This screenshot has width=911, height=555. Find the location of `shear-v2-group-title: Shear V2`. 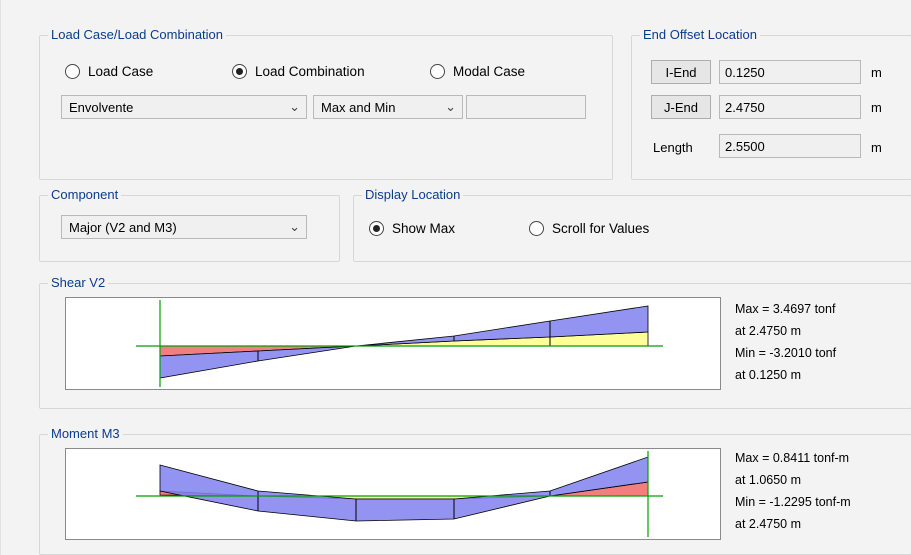

shear-v2-group-title: Shear V2 is located at coordinates (78, 282).